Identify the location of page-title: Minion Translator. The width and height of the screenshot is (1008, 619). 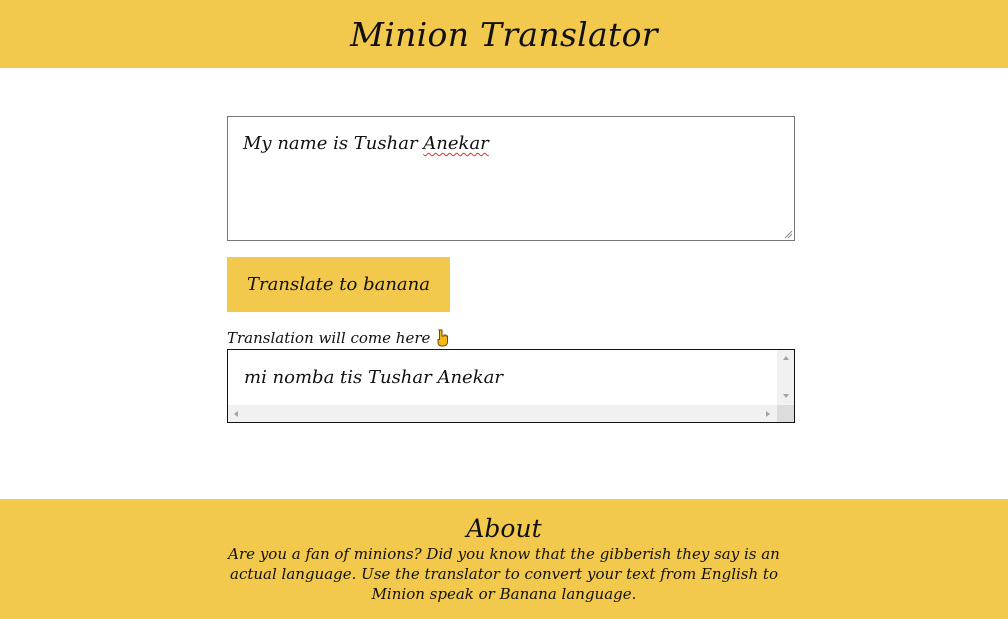
(504, 34).